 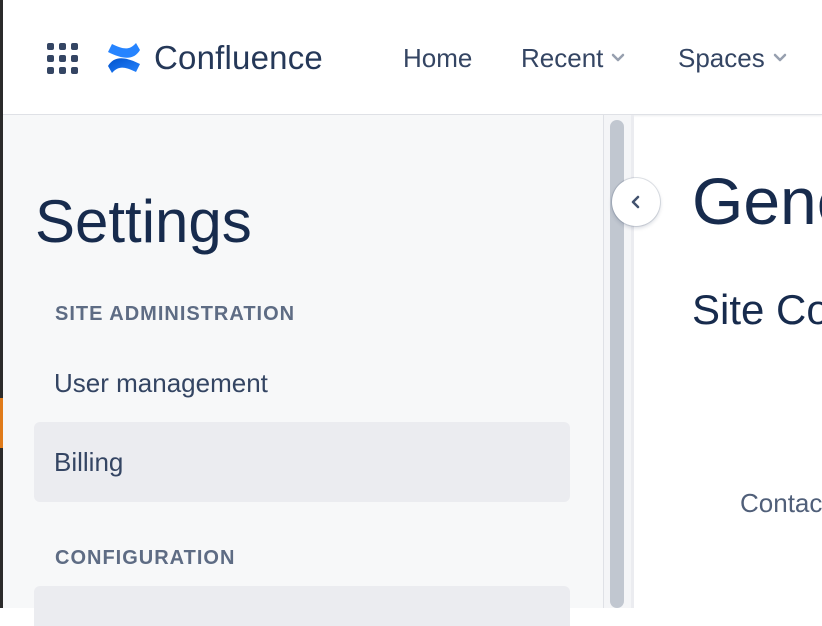 I want to click on grid-dots-icon, so click(x=62, y=58).